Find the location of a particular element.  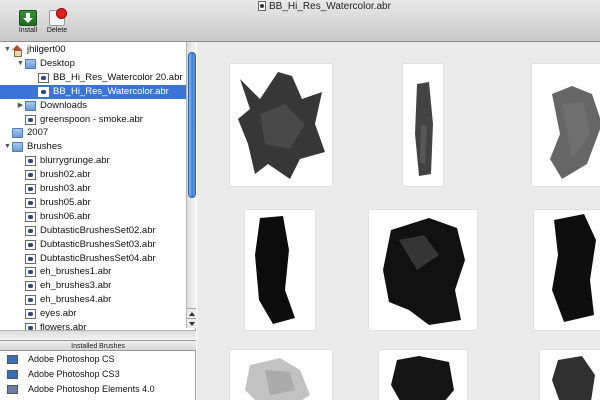

tree-item: eh_brushes3.abr is located at coordinates (93, 286).